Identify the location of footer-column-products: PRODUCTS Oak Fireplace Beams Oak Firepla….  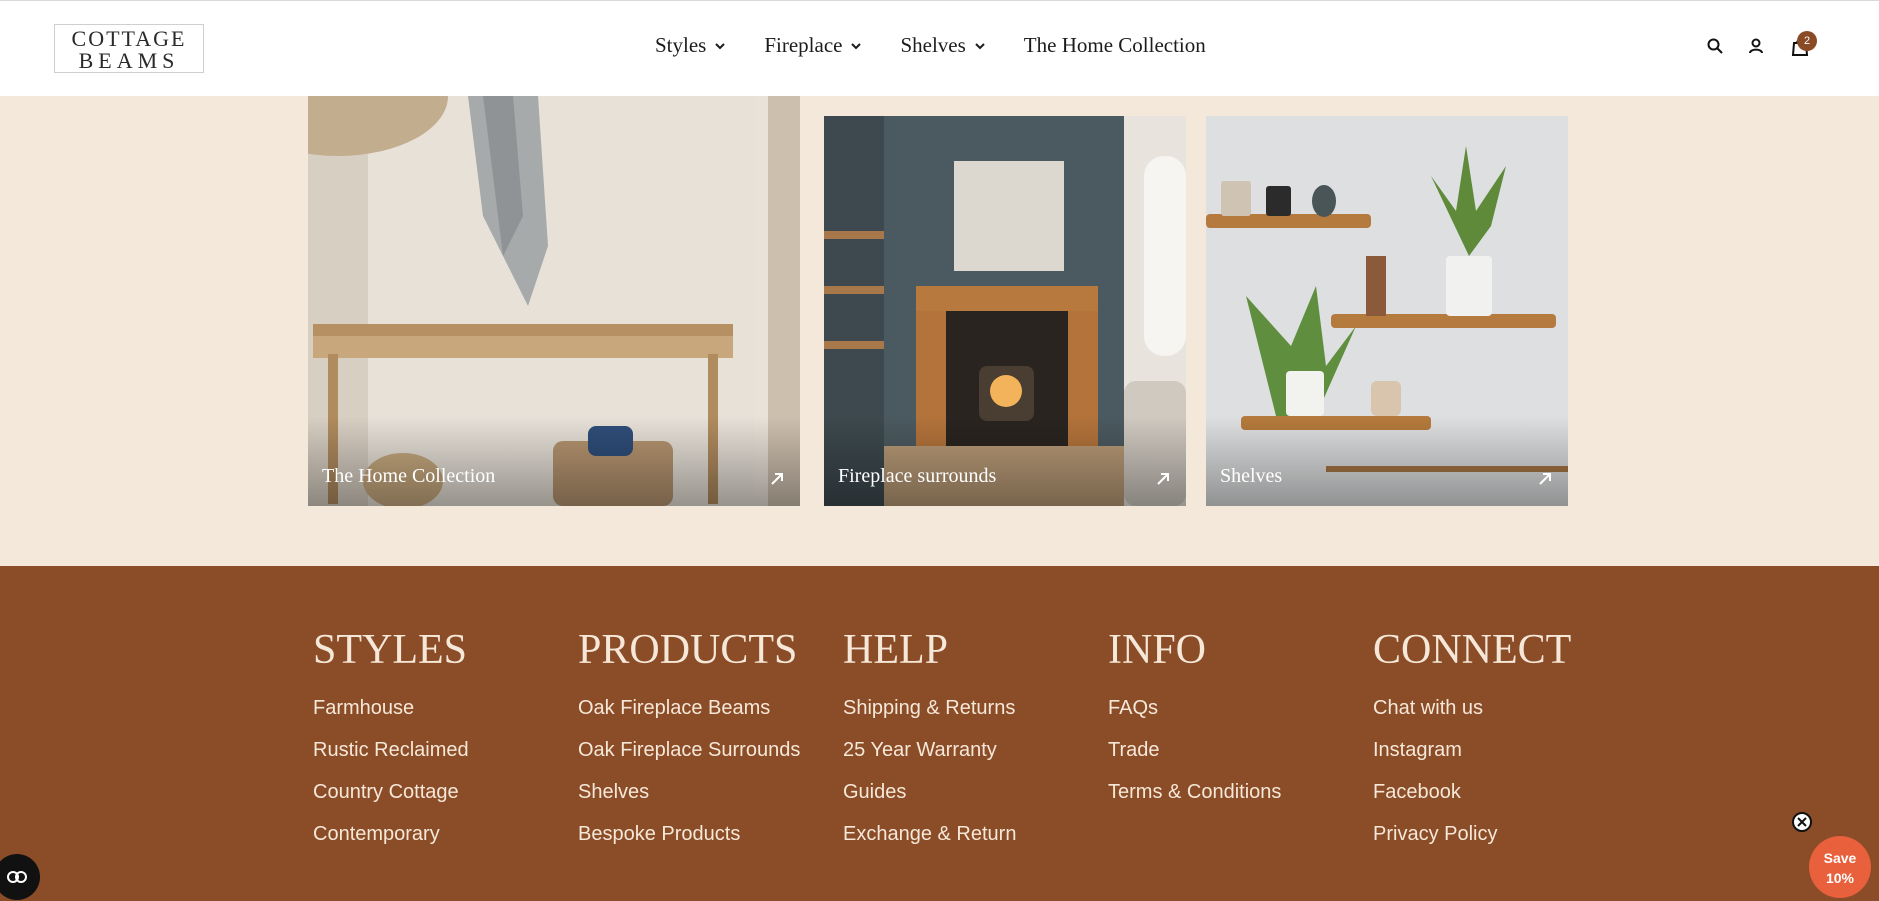
(689, 745).